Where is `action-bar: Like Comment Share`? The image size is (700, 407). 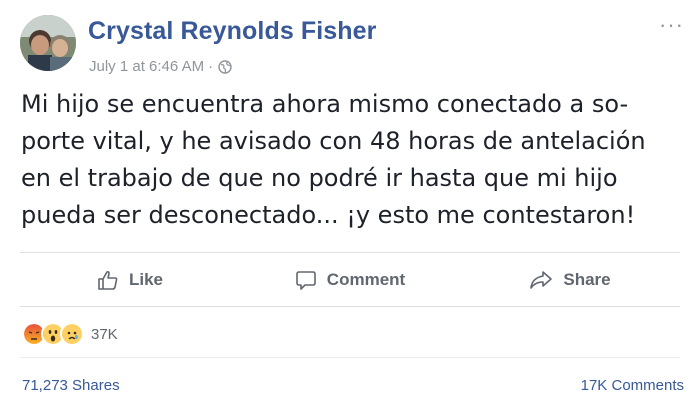
action-bar: Like Comment Share is located at coordinates (350, 279).